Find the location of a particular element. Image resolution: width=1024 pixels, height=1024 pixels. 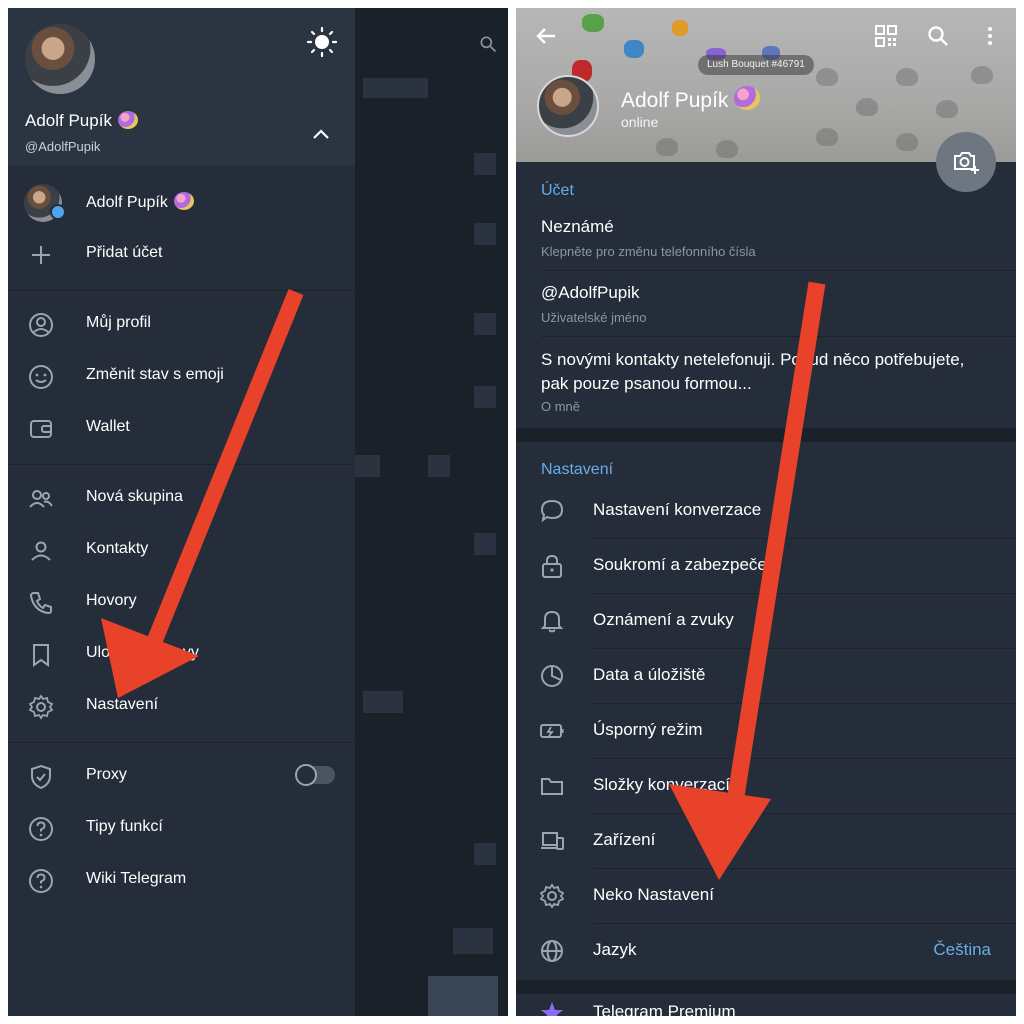

profile-status: online is located at coordinates (640, 122).